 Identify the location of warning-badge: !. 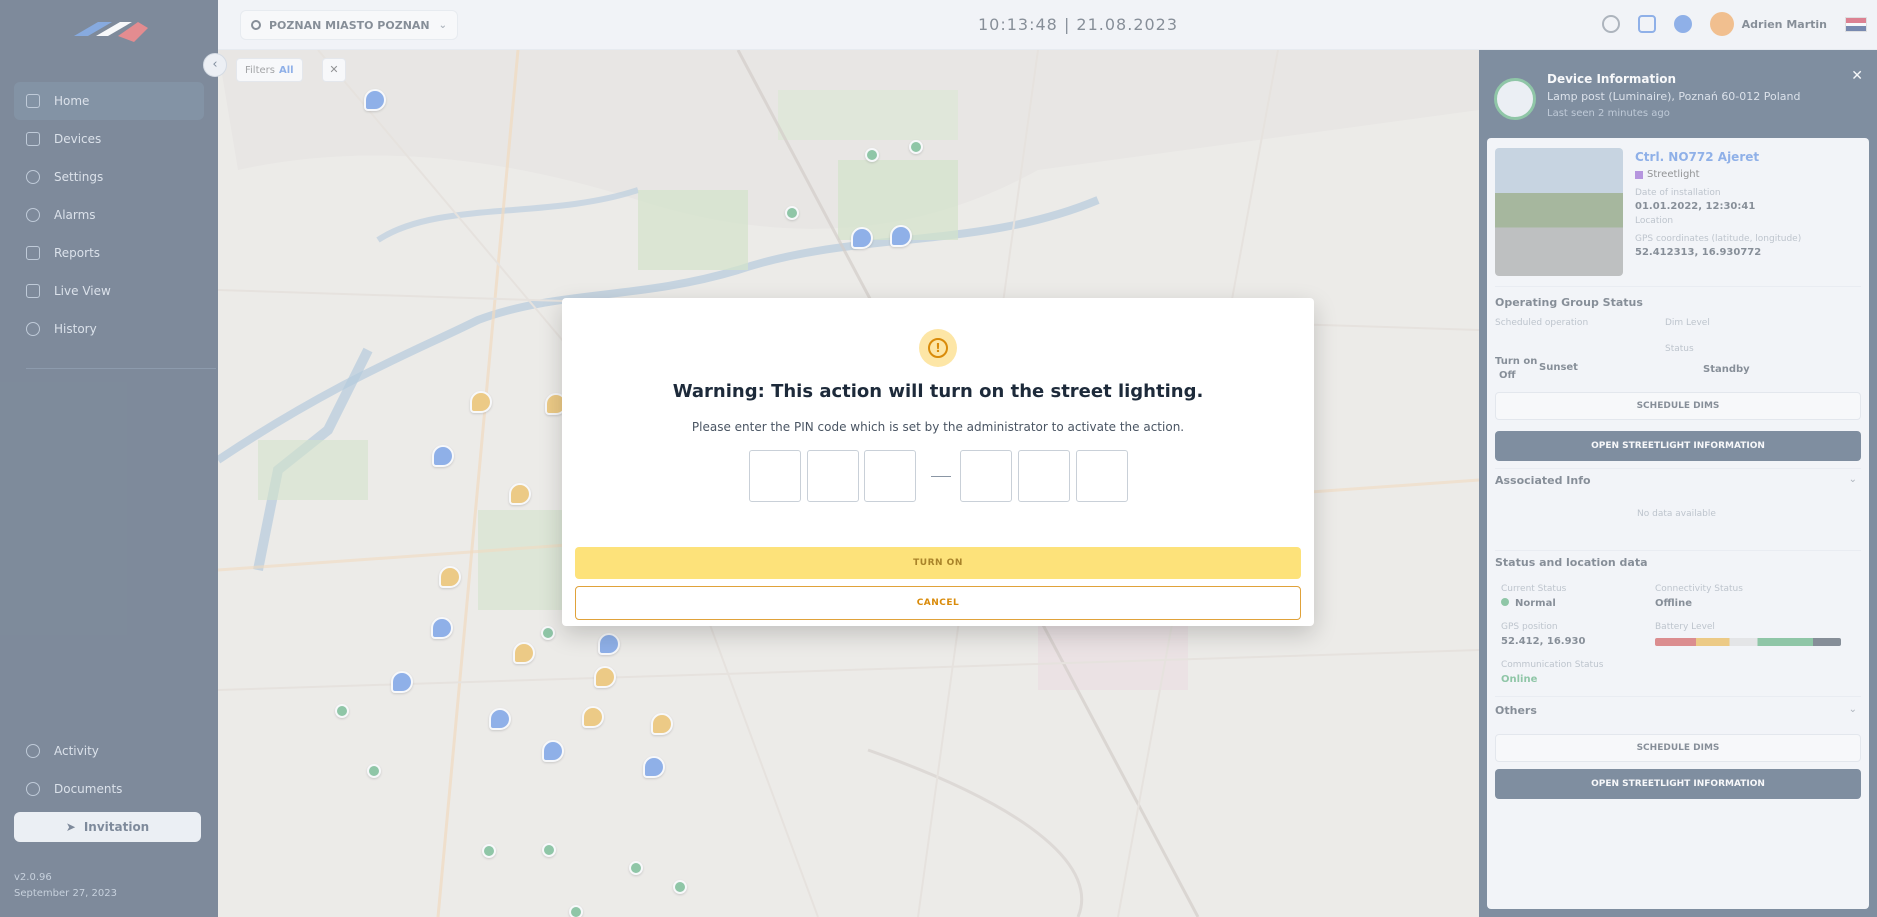
(938, 348).